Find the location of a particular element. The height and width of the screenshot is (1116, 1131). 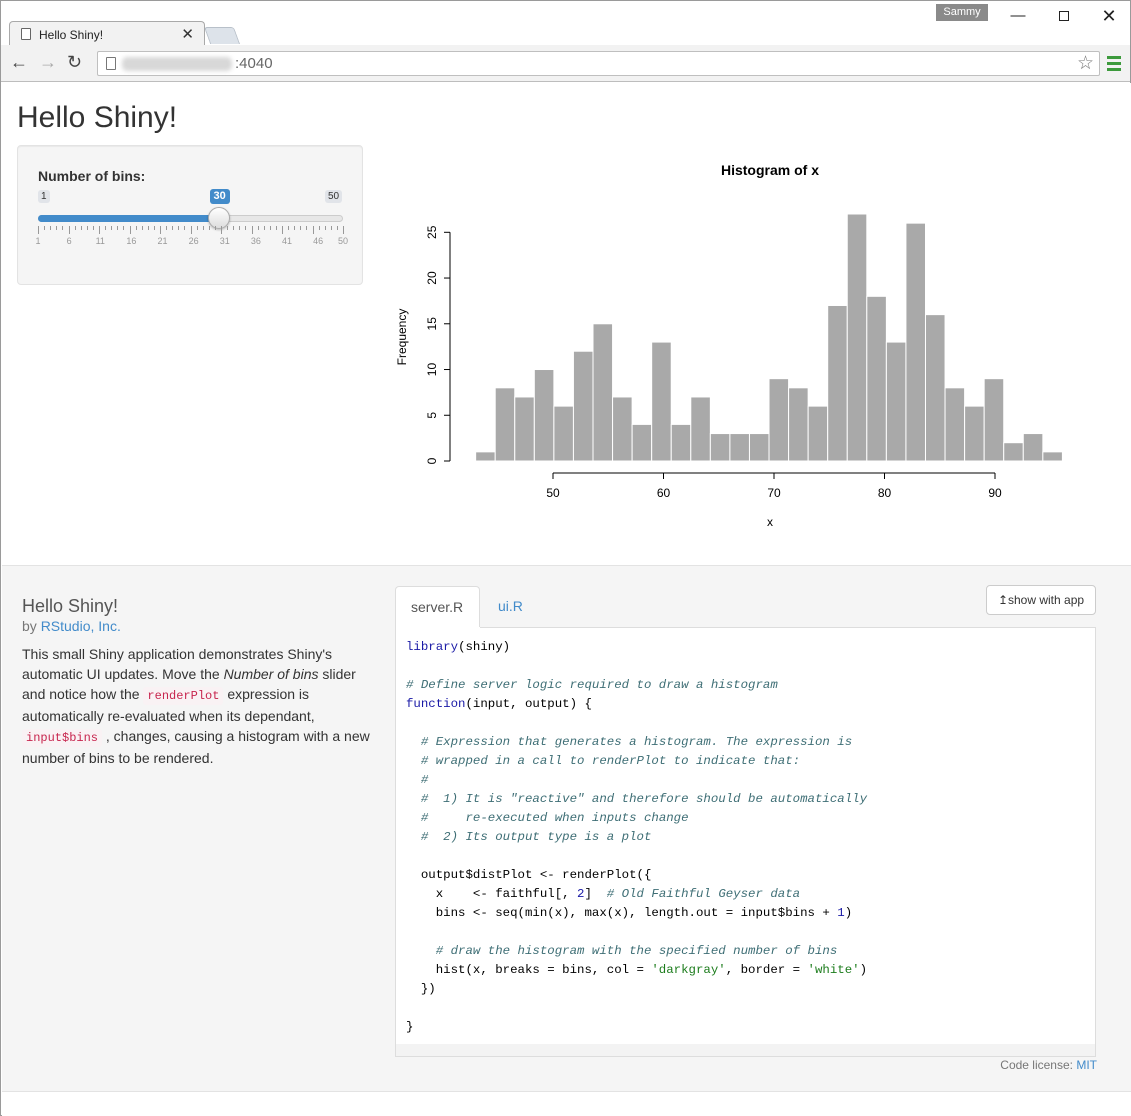

close-window-button: ✕ is located at coordinates (1109, 16).